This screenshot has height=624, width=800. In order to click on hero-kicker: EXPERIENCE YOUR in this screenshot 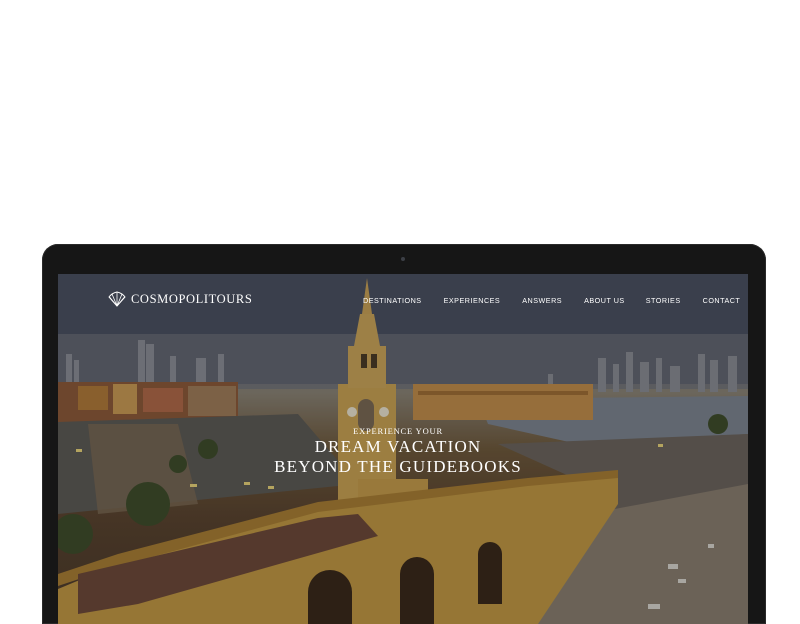, I will do `click(398, 431)`.